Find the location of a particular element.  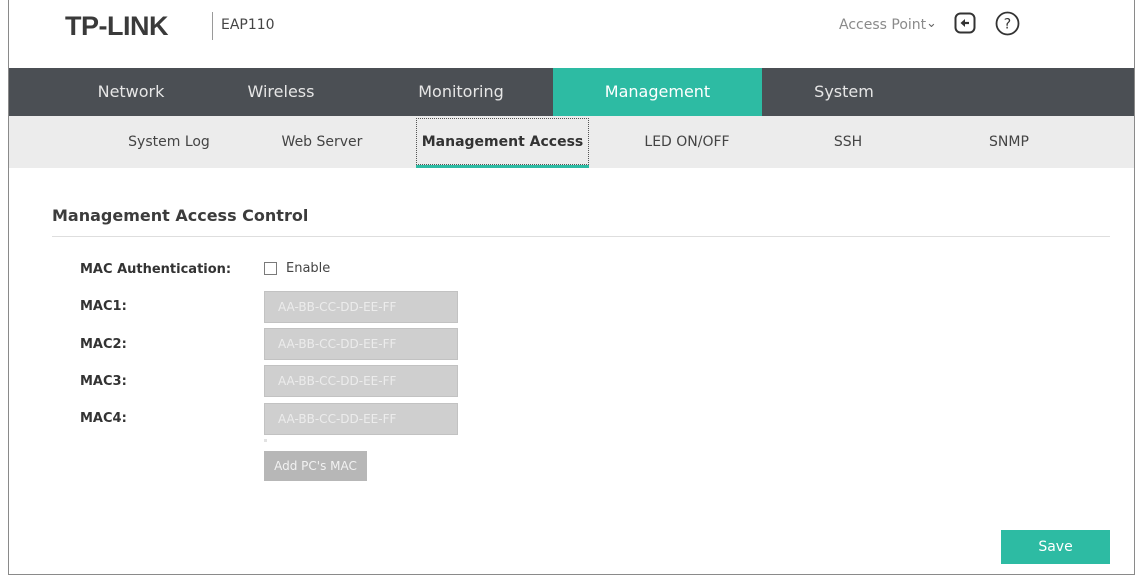

subtab-led-onoff: LED ON/OFF is located at coordinates (687, 142).